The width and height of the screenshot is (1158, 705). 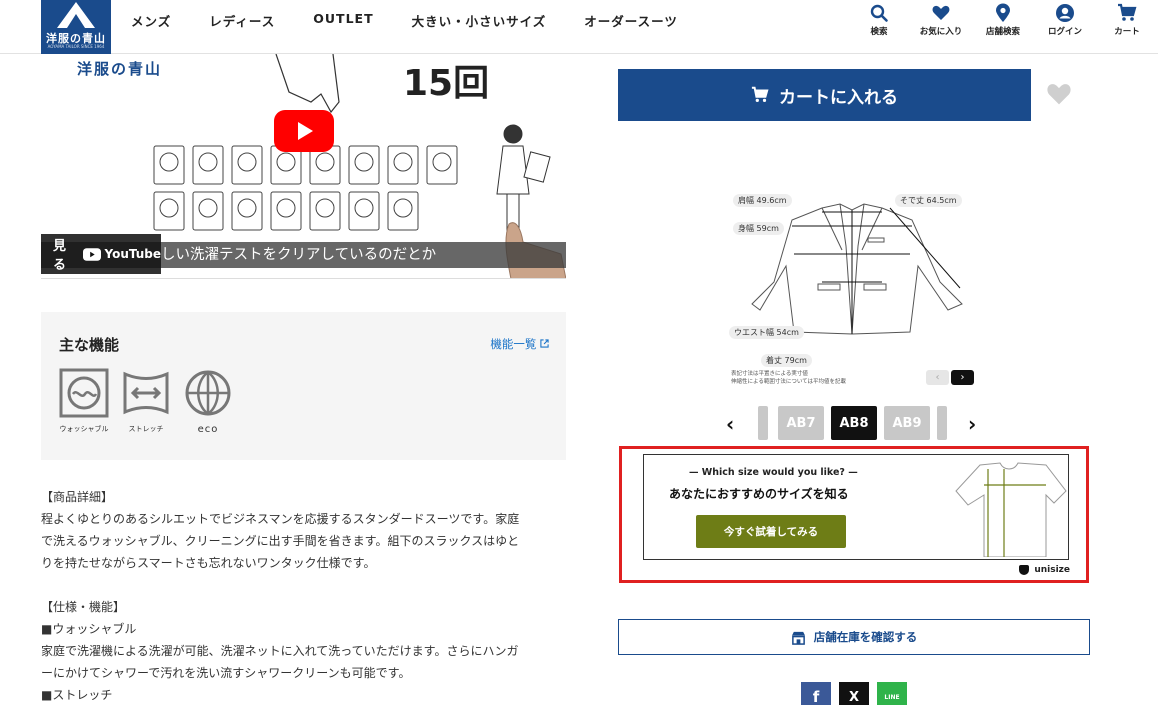 I want to click on stretch-icon, so click(x=146, y=393).